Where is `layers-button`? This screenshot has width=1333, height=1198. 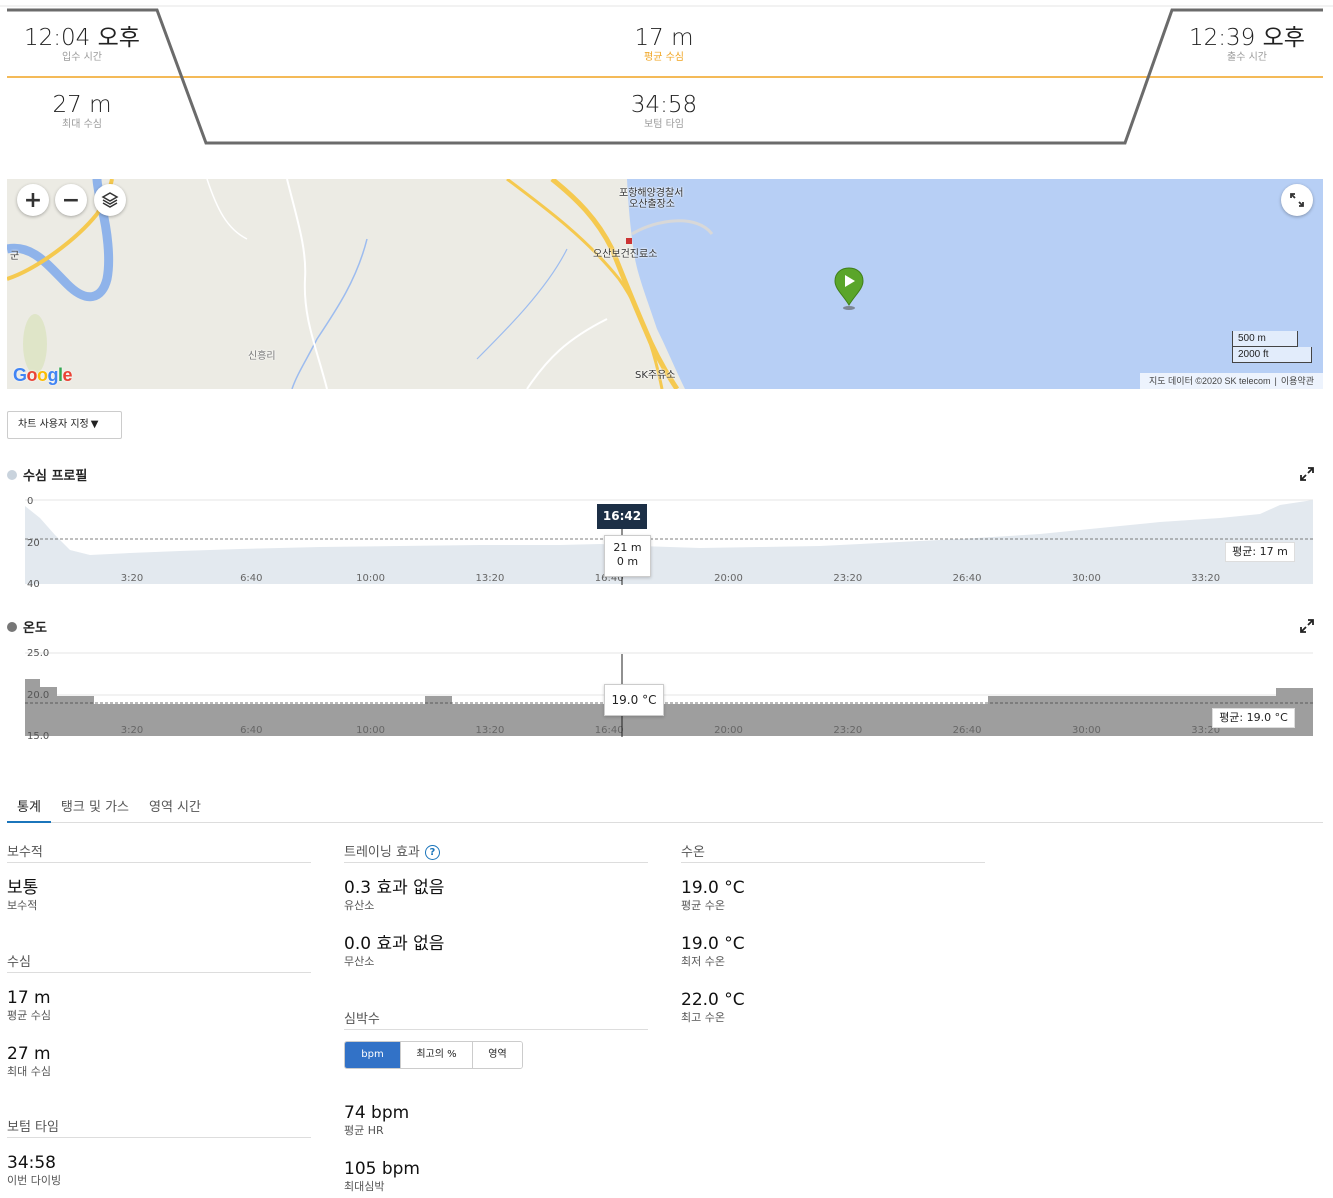
layers-button is located at coordinates (110, 200).